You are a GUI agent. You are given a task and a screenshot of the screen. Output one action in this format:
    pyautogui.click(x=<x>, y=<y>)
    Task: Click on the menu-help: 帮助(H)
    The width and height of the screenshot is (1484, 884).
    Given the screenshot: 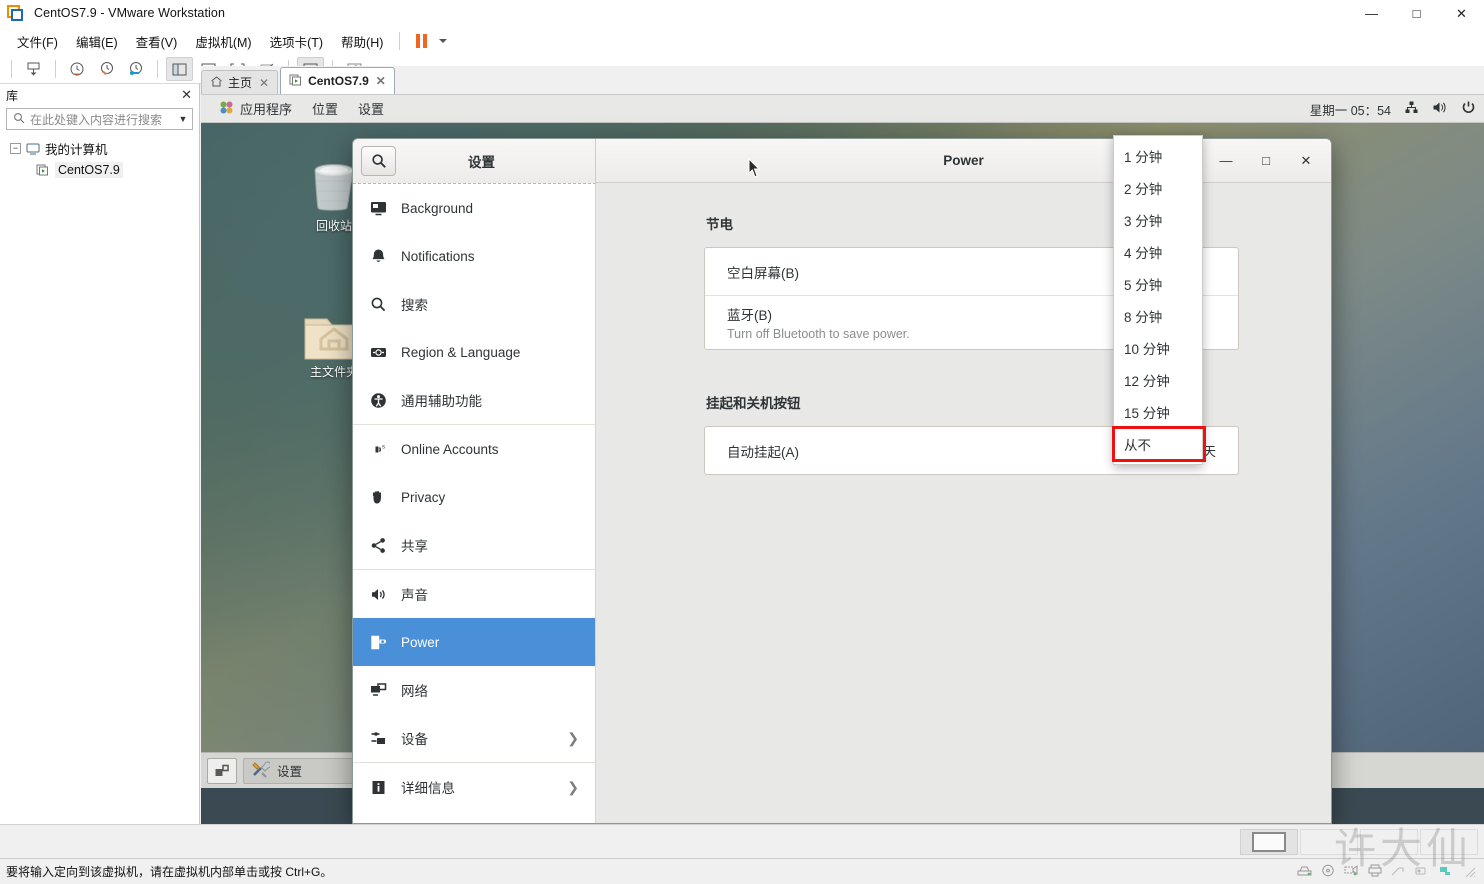 What is the action you would take?
    pyautogui.click(x=362, y=41)
    